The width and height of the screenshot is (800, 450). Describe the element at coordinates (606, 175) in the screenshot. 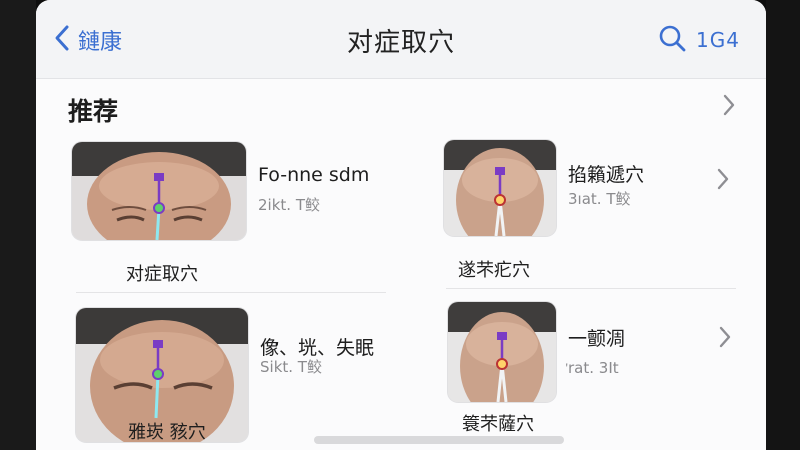

I see `card-title: 掐籟遞穴` at that location.